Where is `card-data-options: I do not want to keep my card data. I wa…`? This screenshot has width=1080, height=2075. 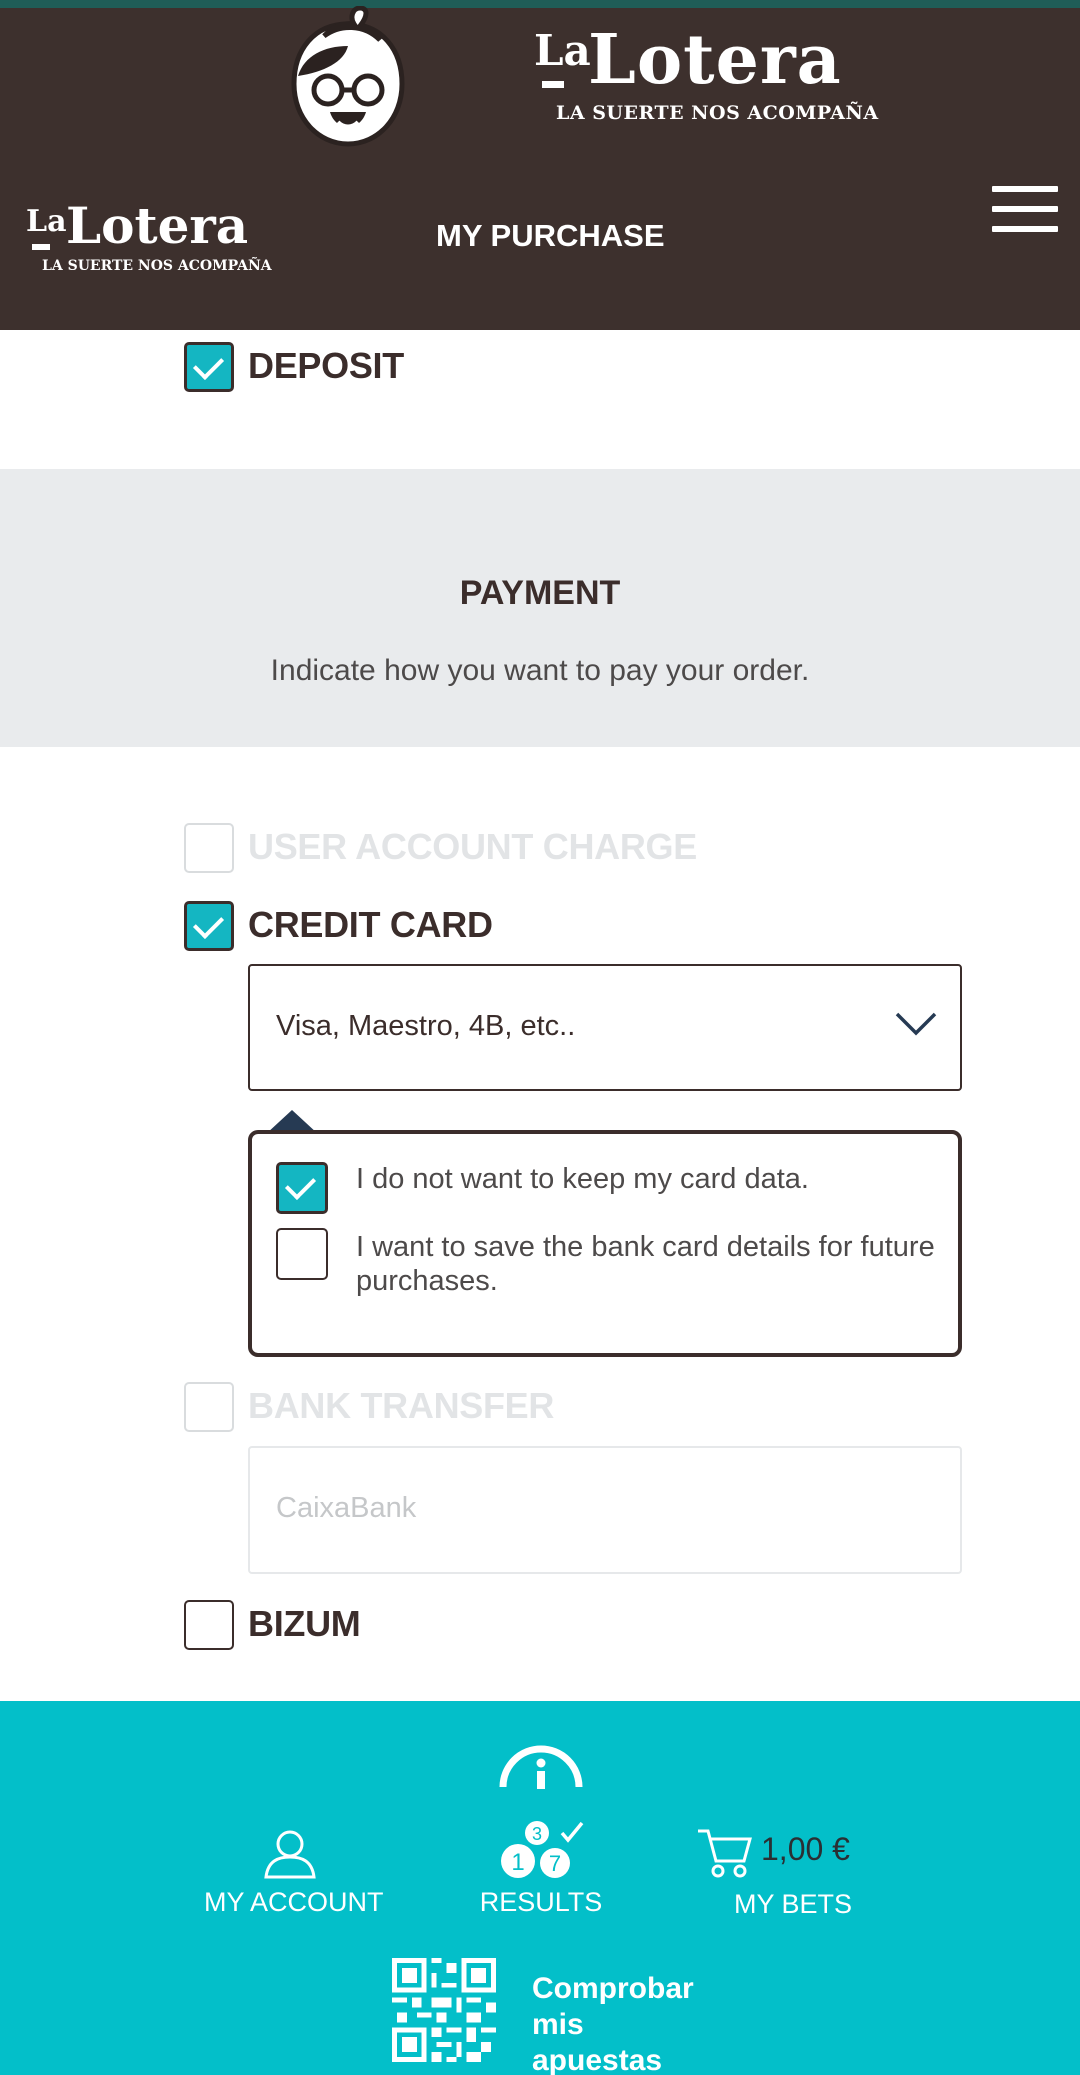
card-data-options: I do not want to keep my card data. I wa… is located at coordinates (605, 1243).